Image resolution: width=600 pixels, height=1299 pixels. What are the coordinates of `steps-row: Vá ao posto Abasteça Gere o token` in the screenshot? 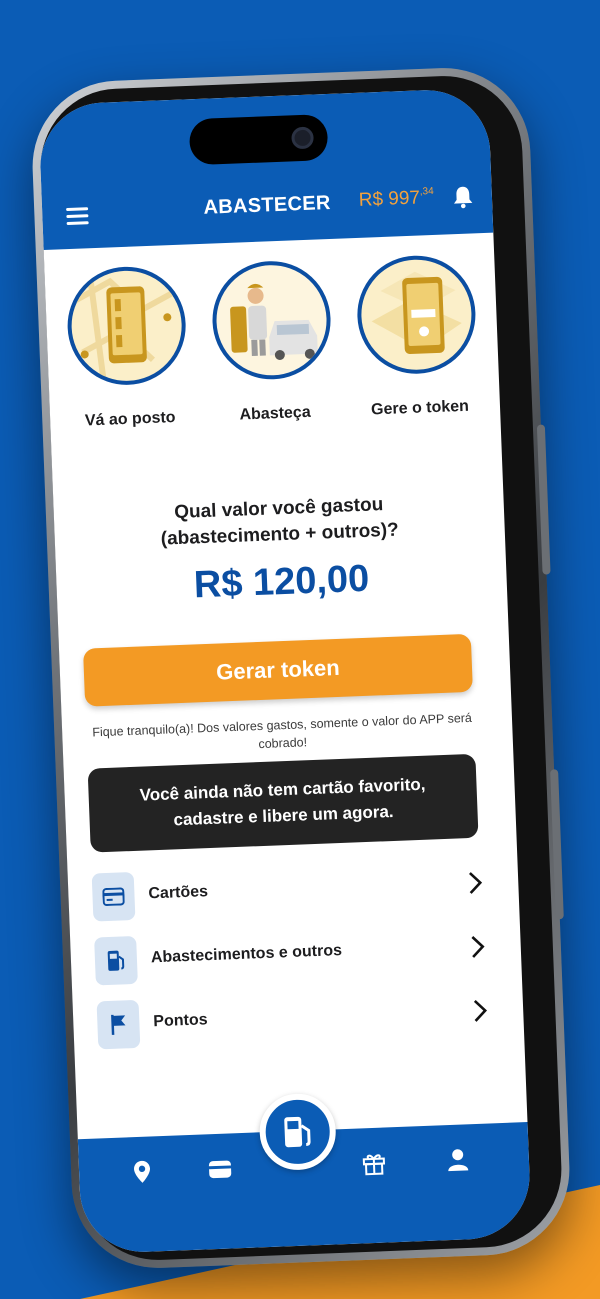 It's located at (272, 361).